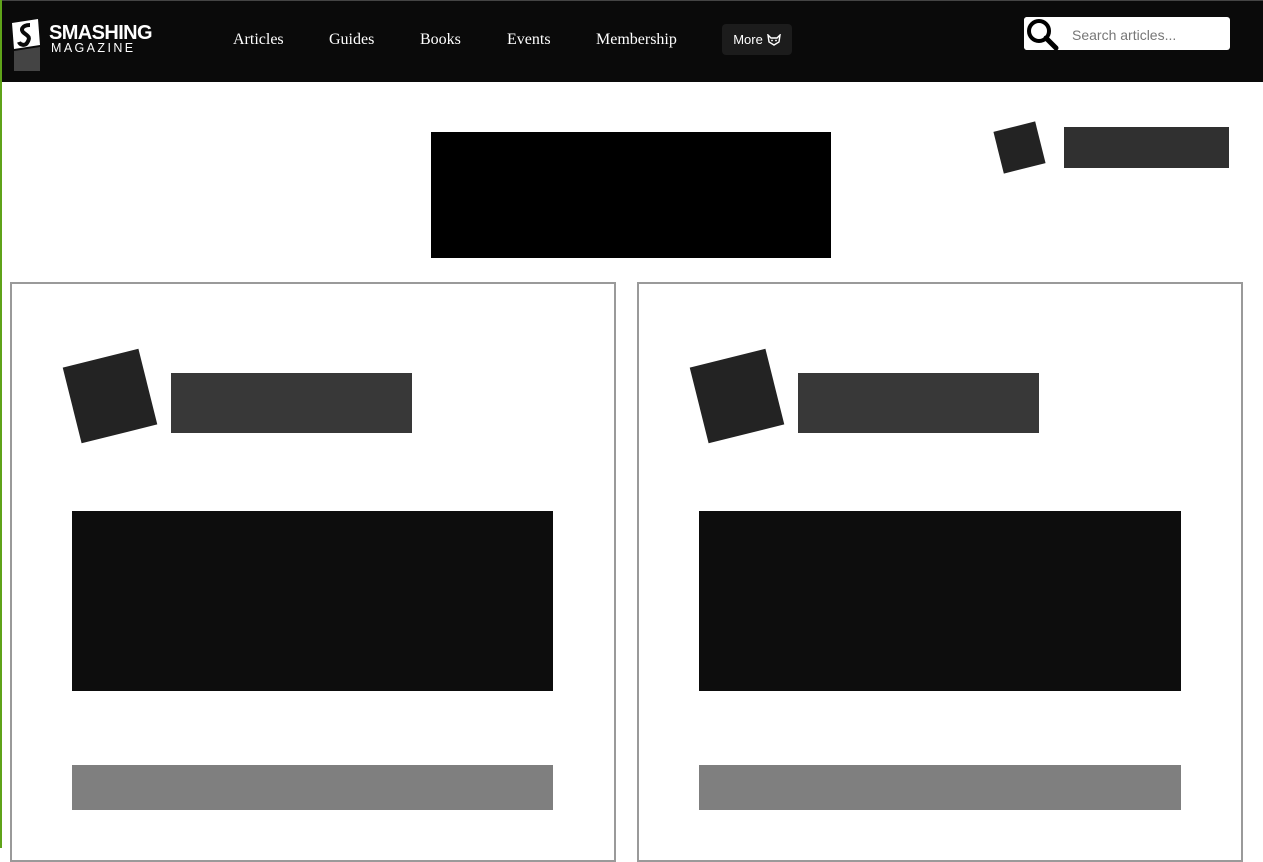 This screenshot has width=1263, height=862. What do you see at coordinates (636, 40) in the screenshot?
I see `nav-membership: Membership` at bounding box center [636, 40].